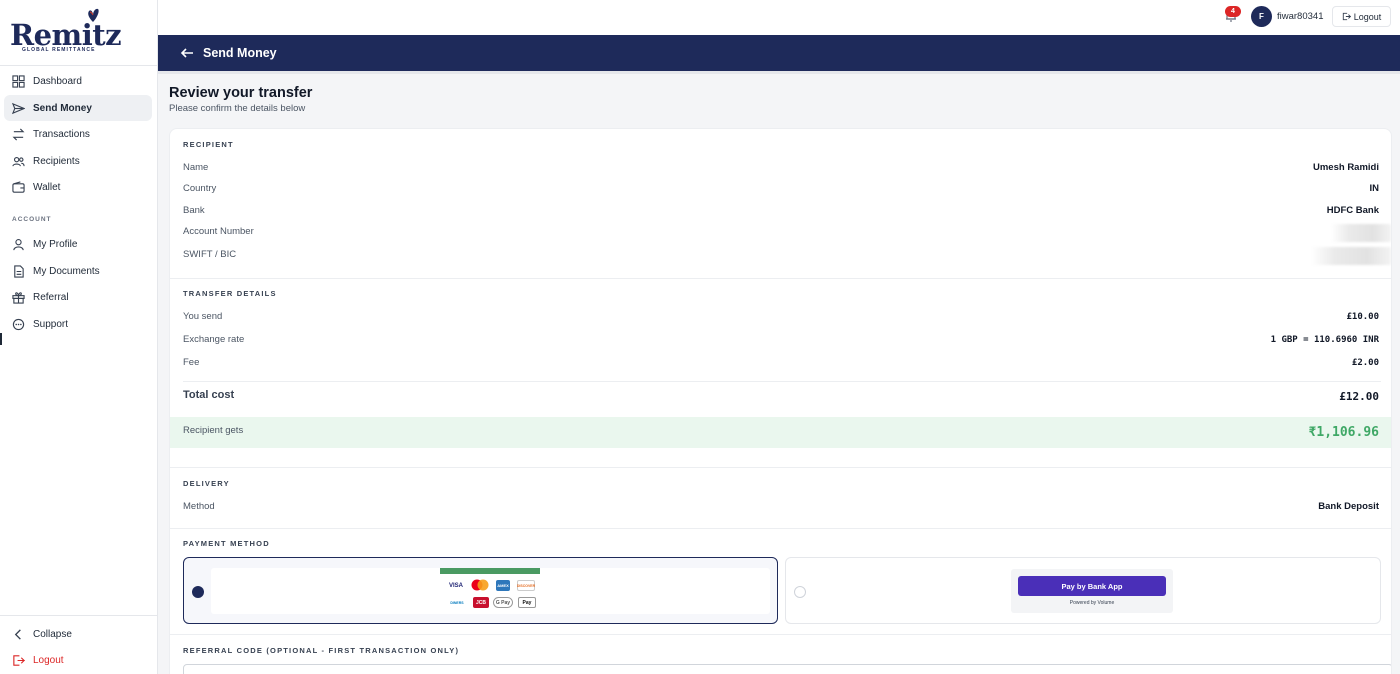 This screenshot has height=674, width=1400. What do you see at coordinates (1361, 233) in the screenshot?
I see `account-number-redacted` at bounding box center [1361, 233].